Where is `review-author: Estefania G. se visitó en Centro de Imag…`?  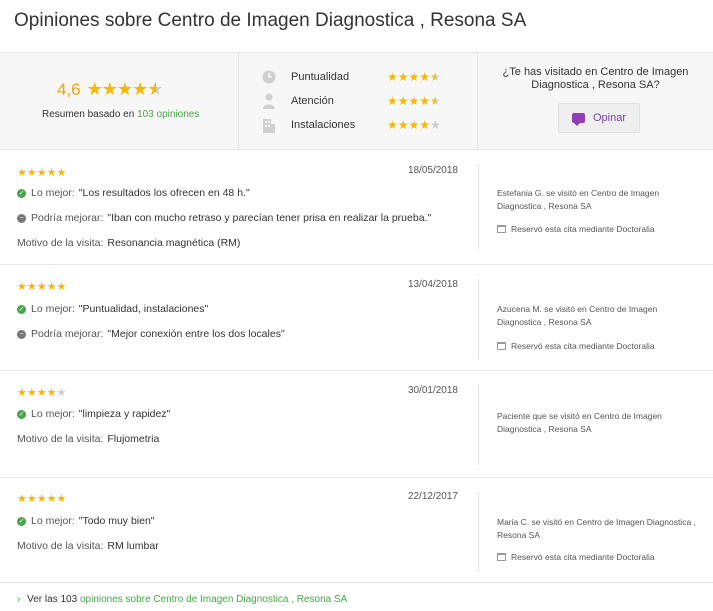
review-author: Estefania G. se visitó en Centro de Imag… is located at coordinates (578, 199).